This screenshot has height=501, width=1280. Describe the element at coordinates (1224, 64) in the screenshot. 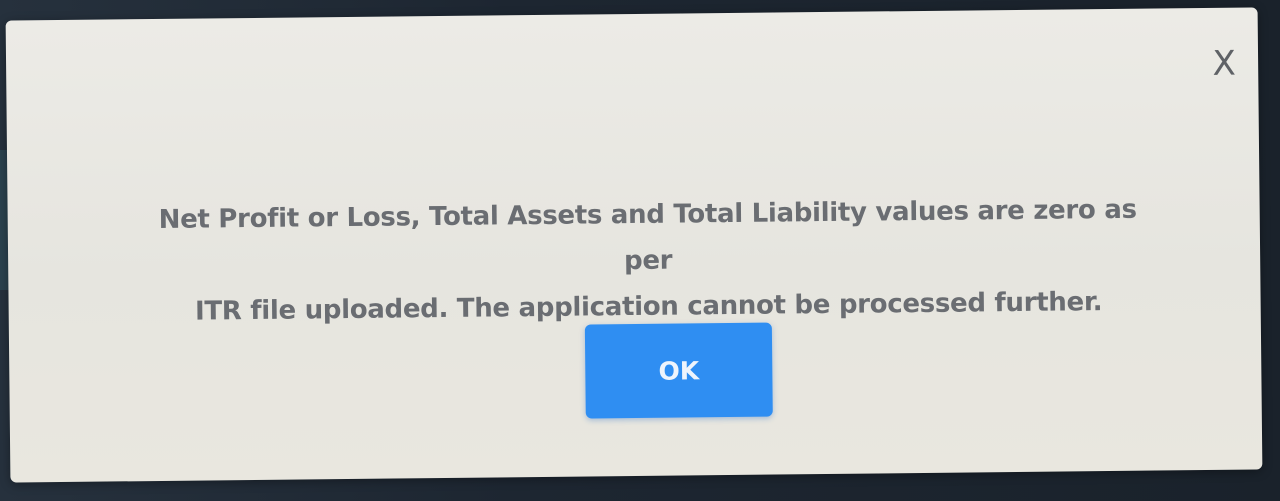

I see `close-icon: X` at that location.